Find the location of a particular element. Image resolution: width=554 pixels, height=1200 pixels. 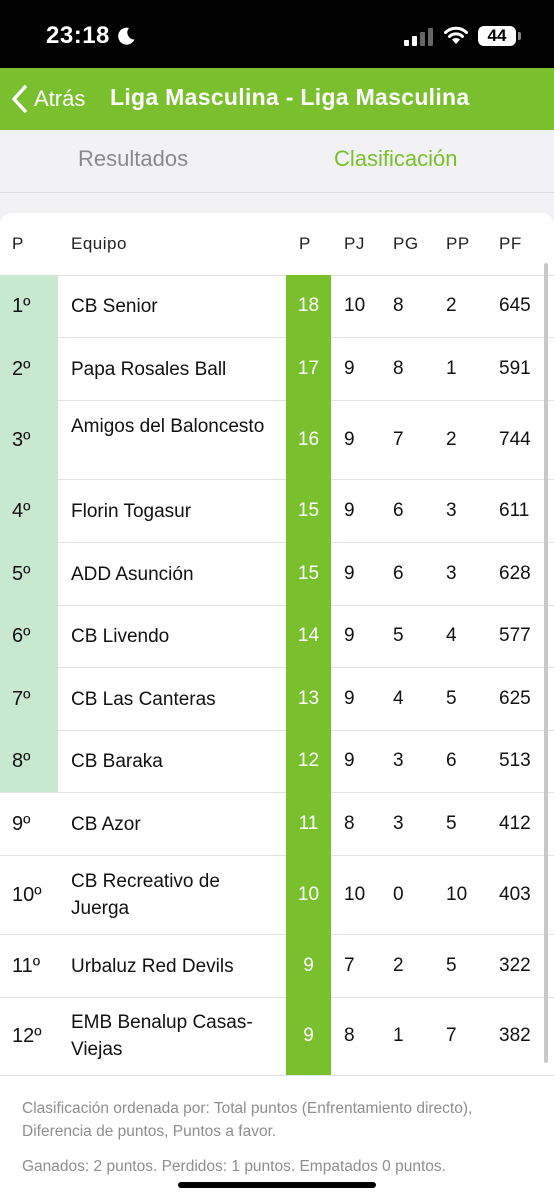

row-team: CB Senior is located at coordinates (114, 306).